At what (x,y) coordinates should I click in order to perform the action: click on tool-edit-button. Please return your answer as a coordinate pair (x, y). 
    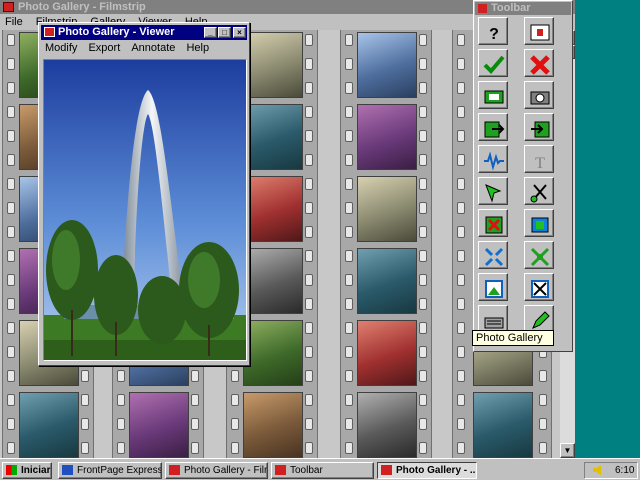
    Looking at the image, I should click on (539, 319).